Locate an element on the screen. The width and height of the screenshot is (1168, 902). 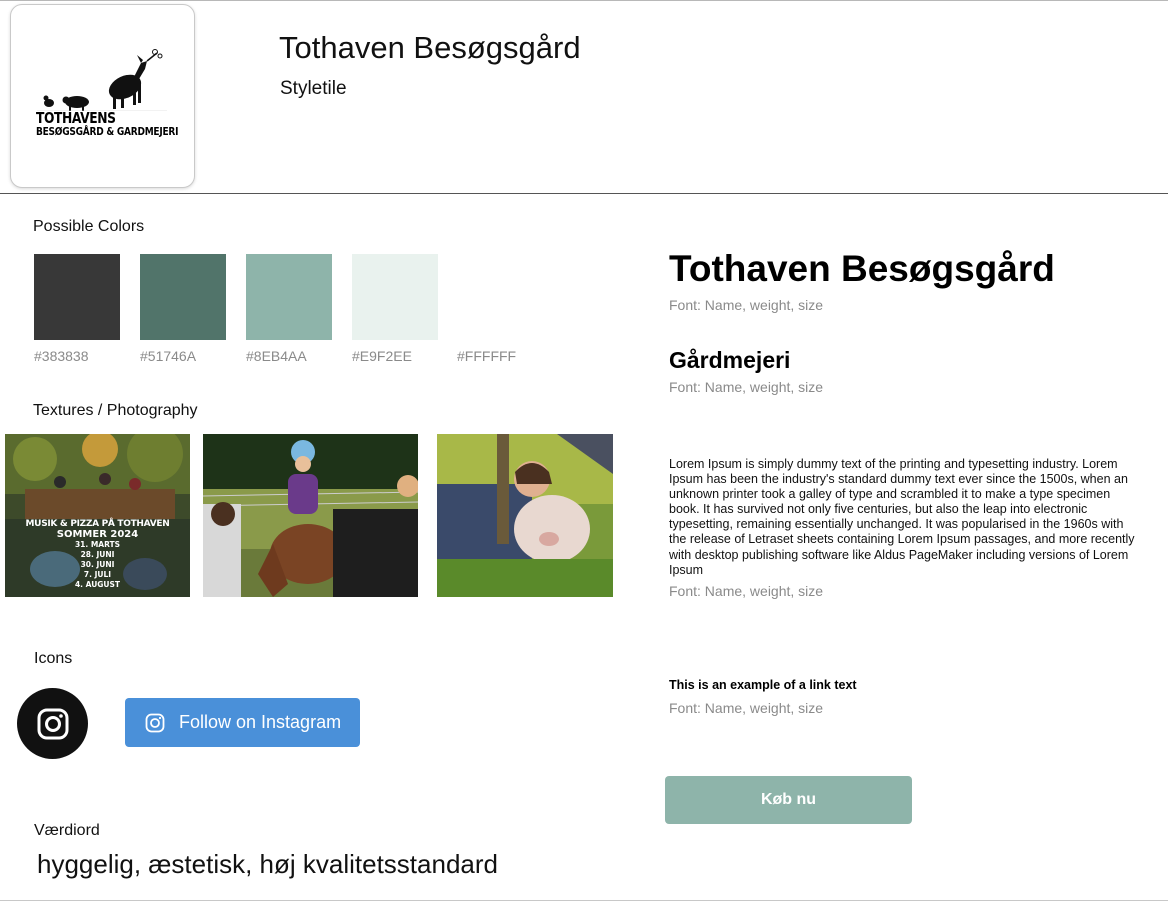
poster-subtitle: SOMMER 2024 is located at coordinates (97, 534).